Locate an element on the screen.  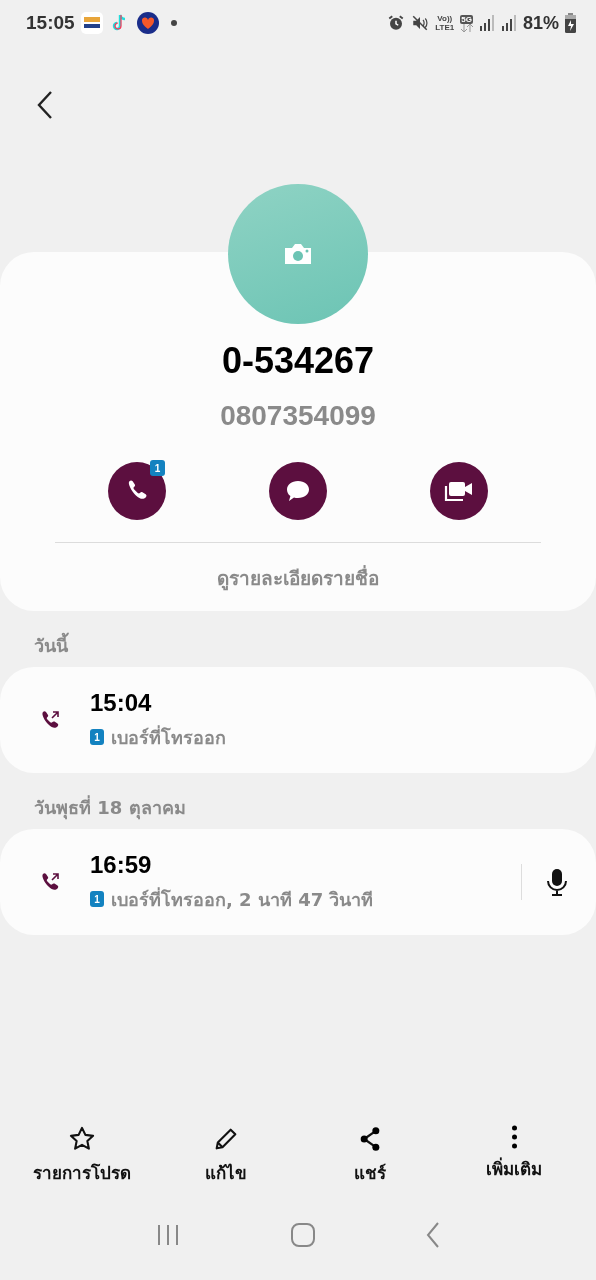
call-time: 16:59 is located at coordinates (121, 864).